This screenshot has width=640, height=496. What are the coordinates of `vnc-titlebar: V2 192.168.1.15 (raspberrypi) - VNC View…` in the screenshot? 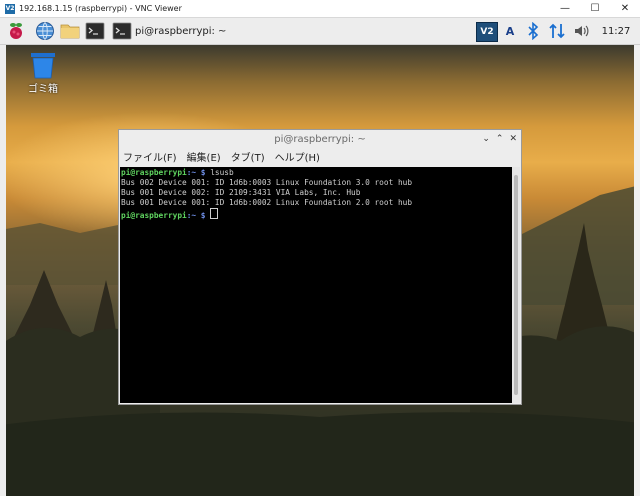 It's located at (320, 9).